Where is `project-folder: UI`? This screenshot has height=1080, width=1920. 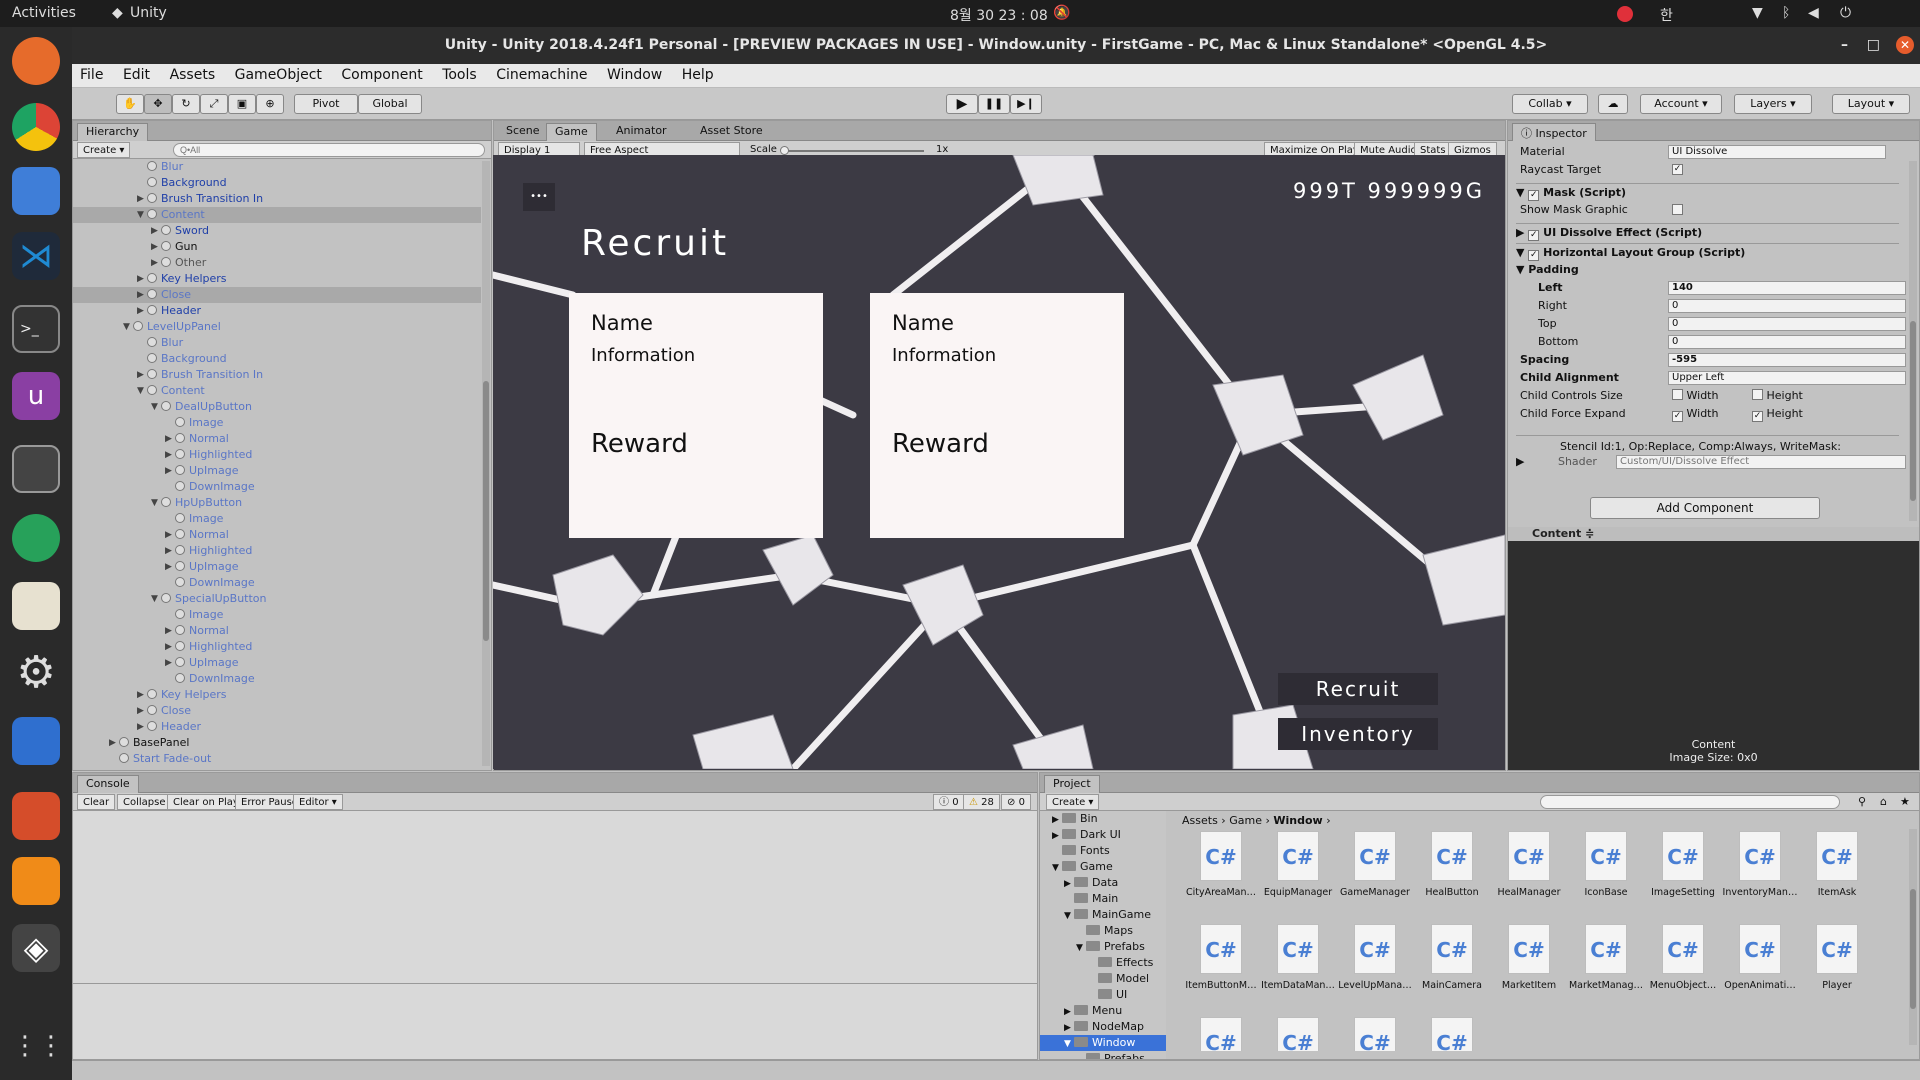 project-folder: UI is located at coordinates (1103, 995).